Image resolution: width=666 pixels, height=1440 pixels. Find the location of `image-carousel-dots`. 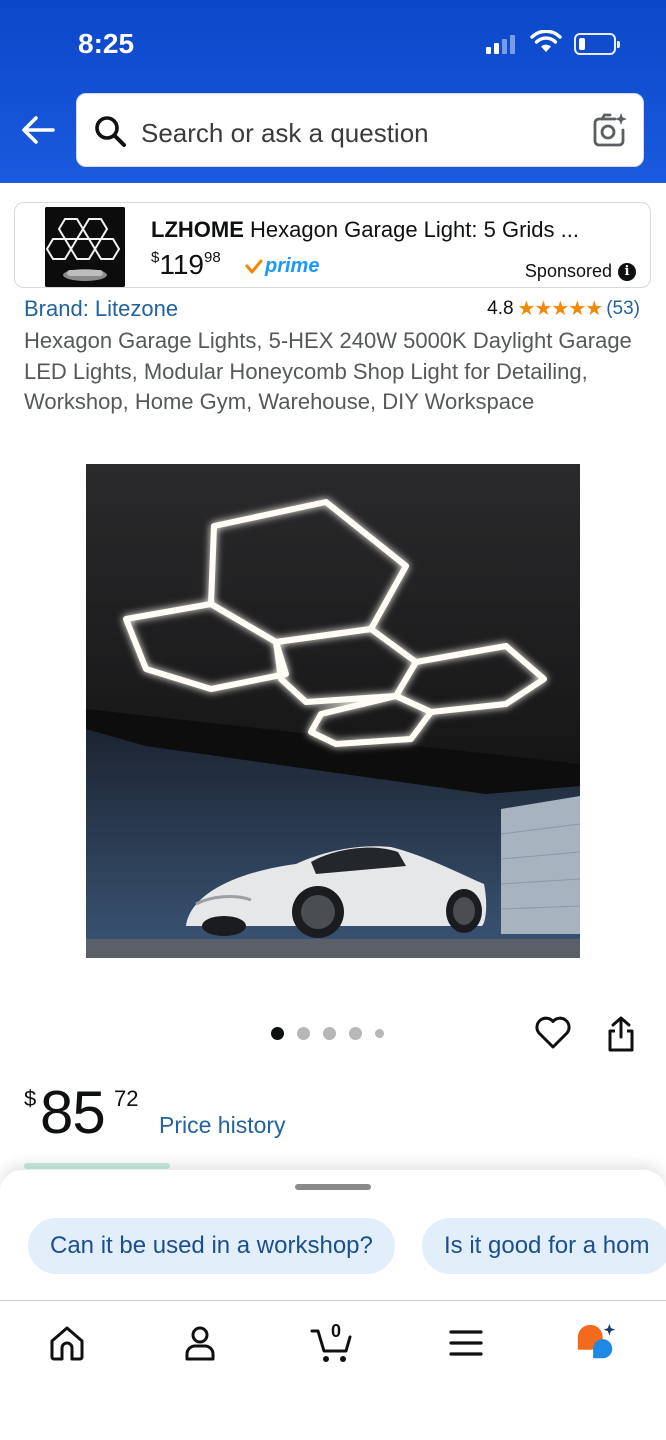

image-carousel-dots is located at coordinates (327, 1033).